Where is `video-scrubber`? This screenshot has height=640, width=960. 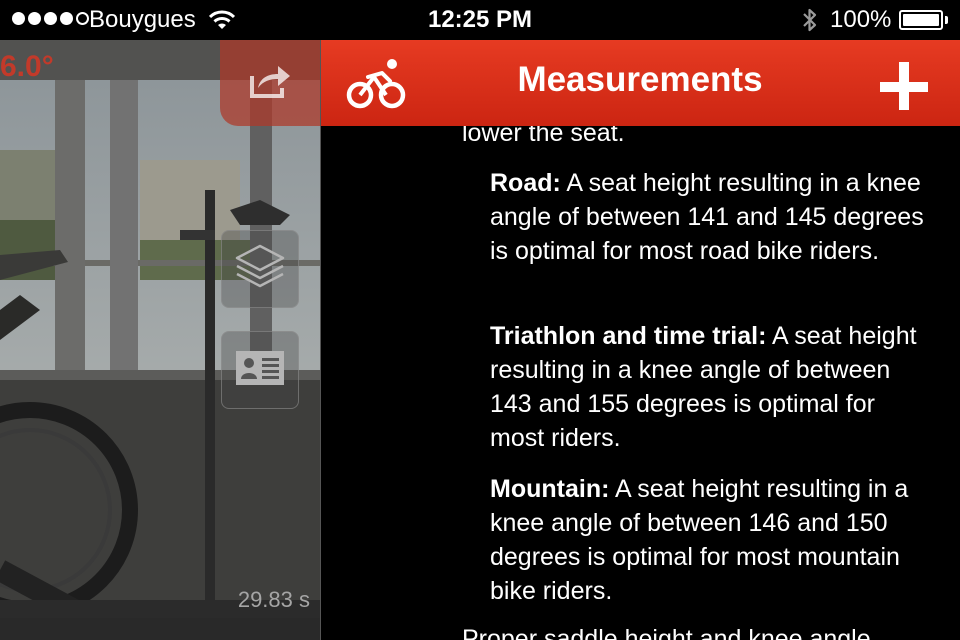 video-scrubber is located at coordinates (160, 629).